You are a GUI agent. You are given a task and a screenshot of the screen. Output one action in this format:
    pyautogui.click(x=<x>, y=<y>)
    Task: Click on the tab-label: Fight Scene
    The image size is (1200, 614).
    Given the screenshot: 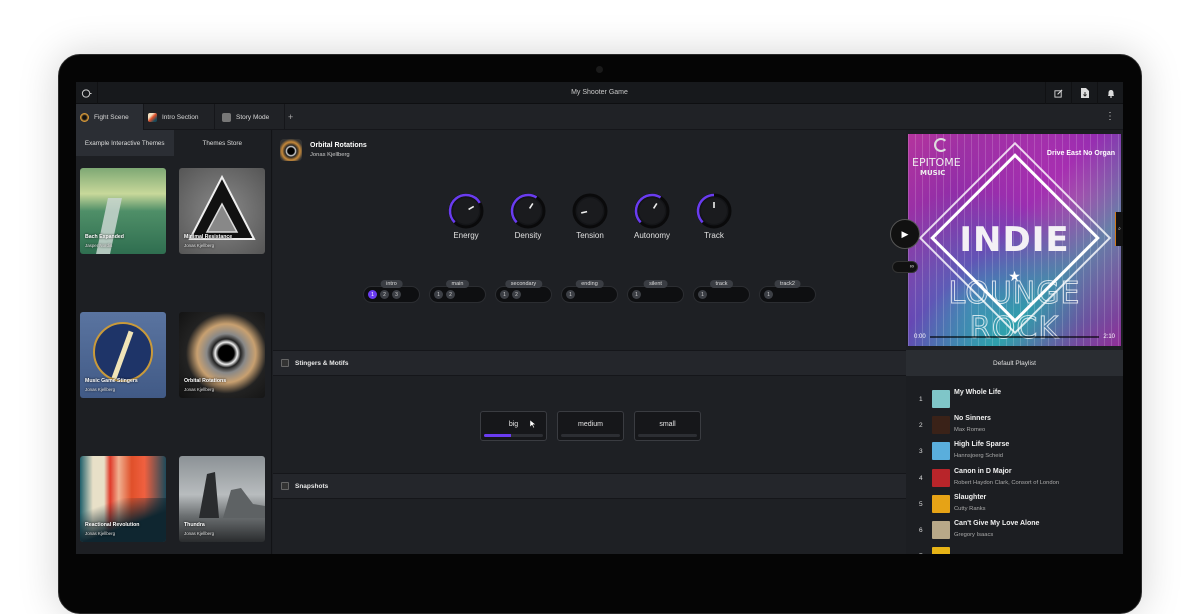 What is the action you would take?
    pyautogui.click(x=111, y=117)
    